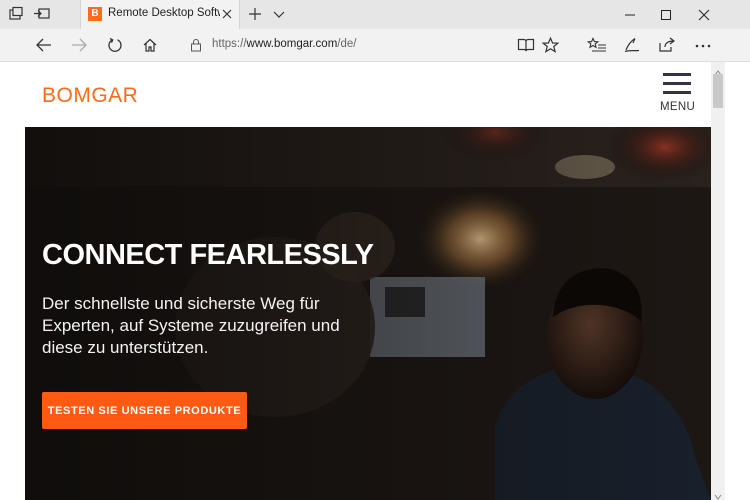 The height and width of the screenshot is (500, 750). I want to click on refresh-icon, so click(115, 45).